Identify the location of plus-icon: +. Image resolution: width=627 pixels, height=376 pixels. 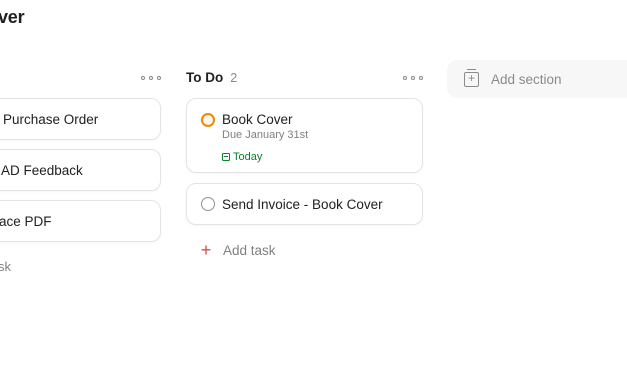
(206, 250).